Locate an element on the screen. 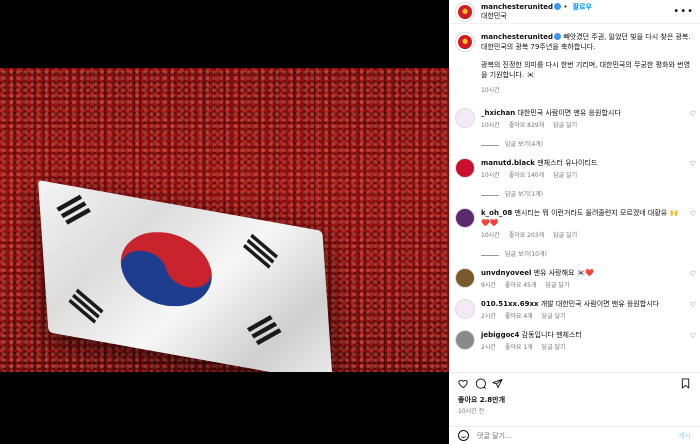  post-time: 10시간 전 is located at coordinates (471, 411).